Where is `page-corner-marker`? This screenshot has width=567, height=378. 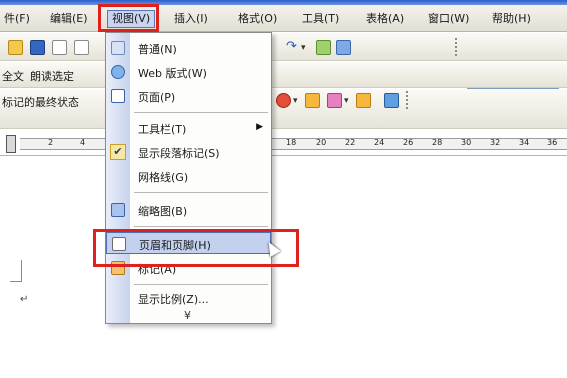
page-corner-marker is located at coordinates (16, 271).